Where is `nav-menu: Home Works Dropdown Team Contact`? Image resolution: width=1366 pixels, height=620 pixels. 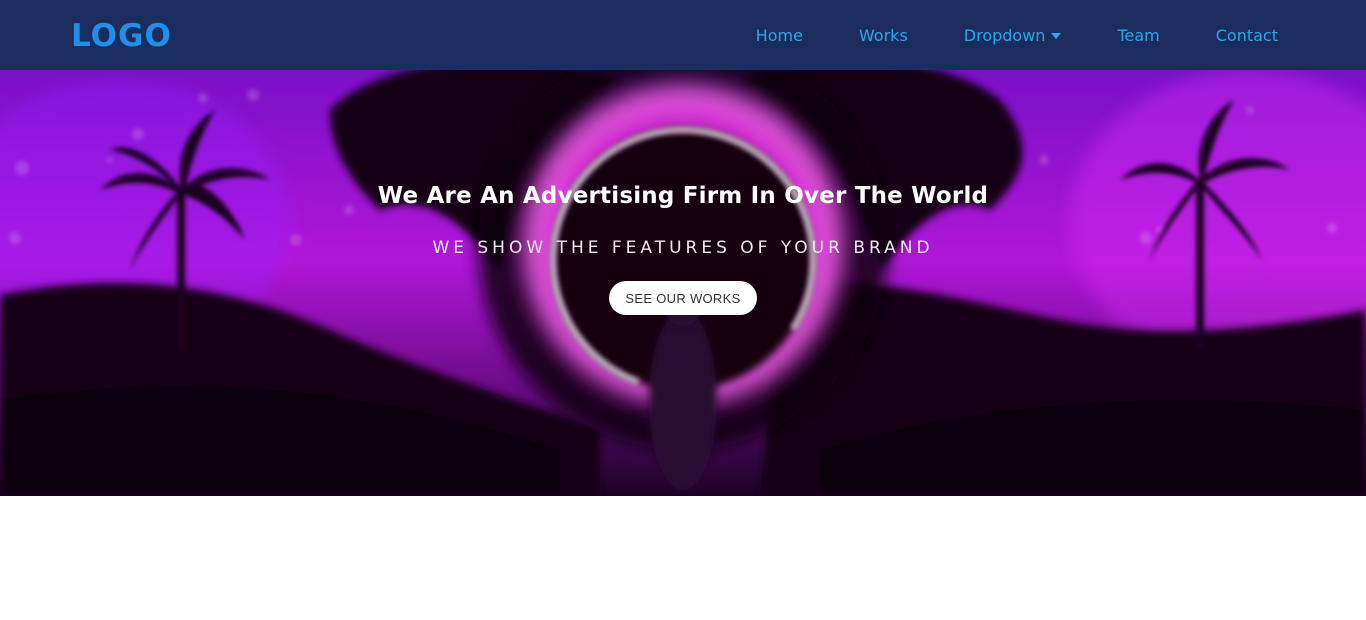 nav-menu: Home Works Dropdown Team Contact is located at coordinates (989, 35).